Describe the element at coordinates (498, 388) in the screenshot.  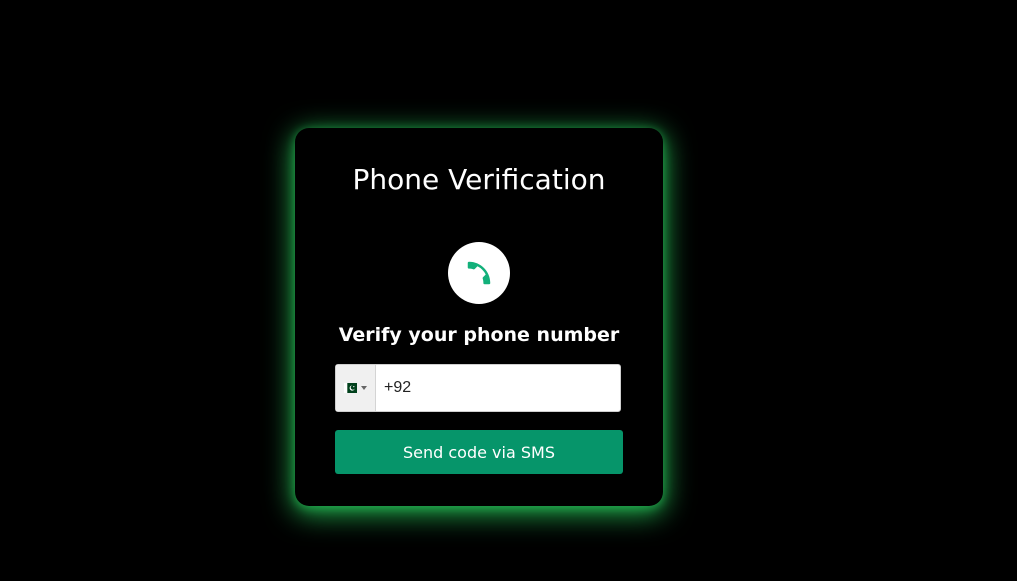
I see `phone-number-input` at that location.